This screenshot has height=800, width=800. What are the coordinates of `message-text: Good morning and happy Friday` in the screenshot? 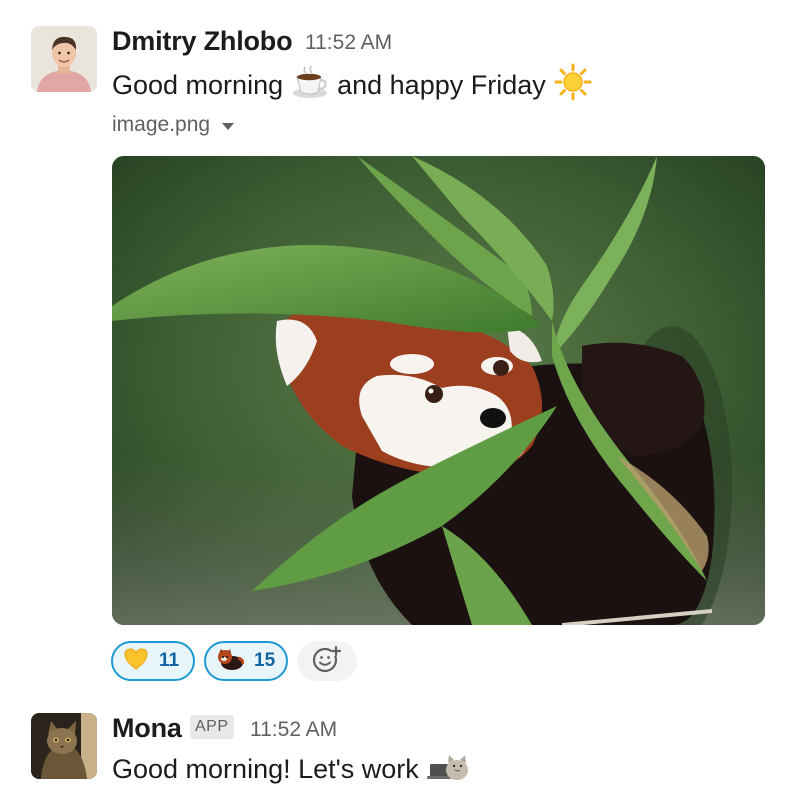 It's located at (356, 85).